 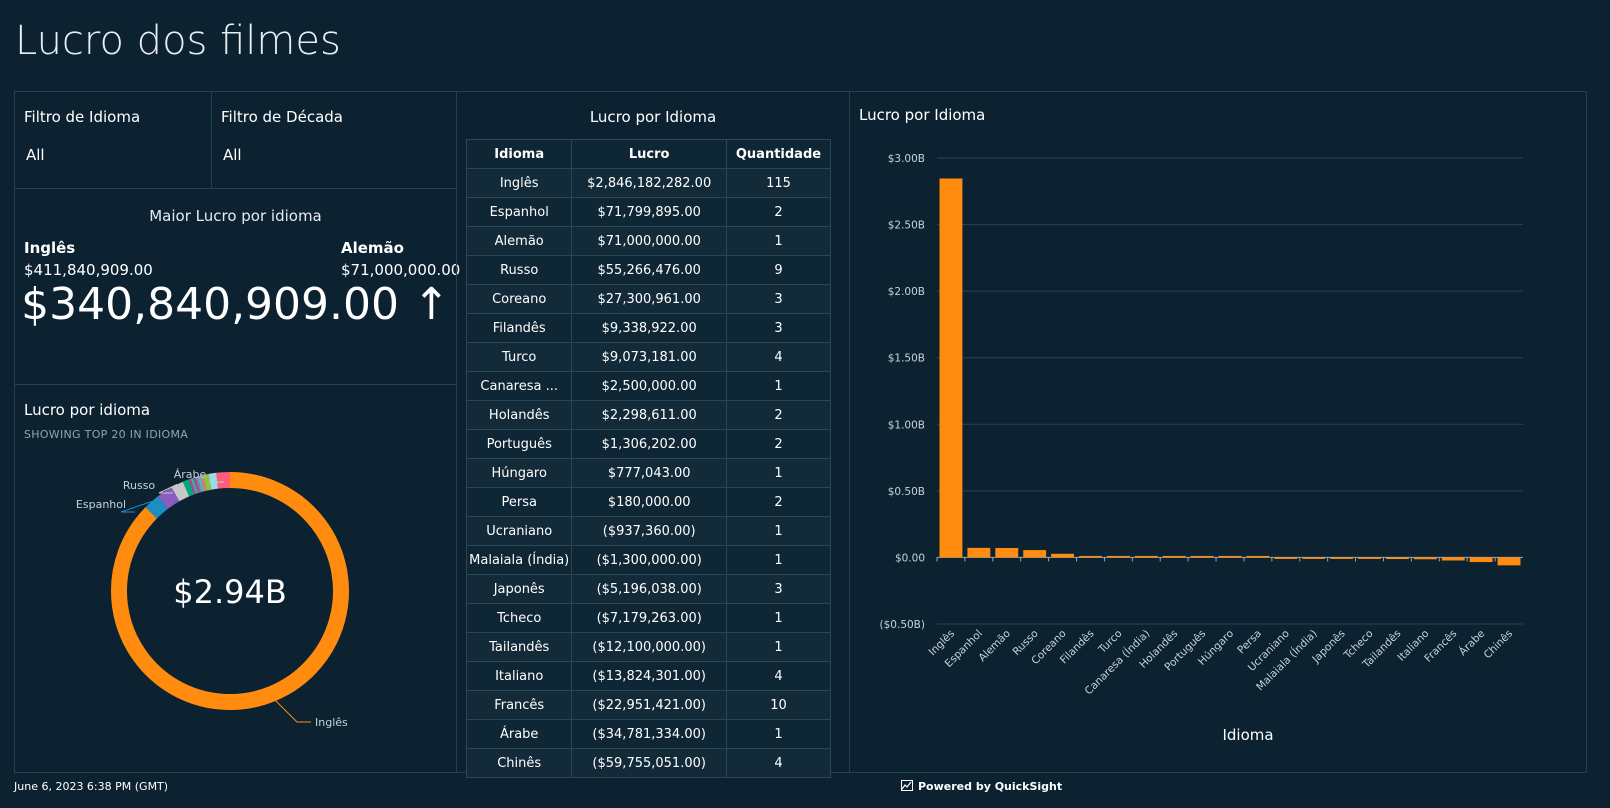 I want to click on table-row: Filandês $9,338,922.00 3, so click(x=648, y=328).